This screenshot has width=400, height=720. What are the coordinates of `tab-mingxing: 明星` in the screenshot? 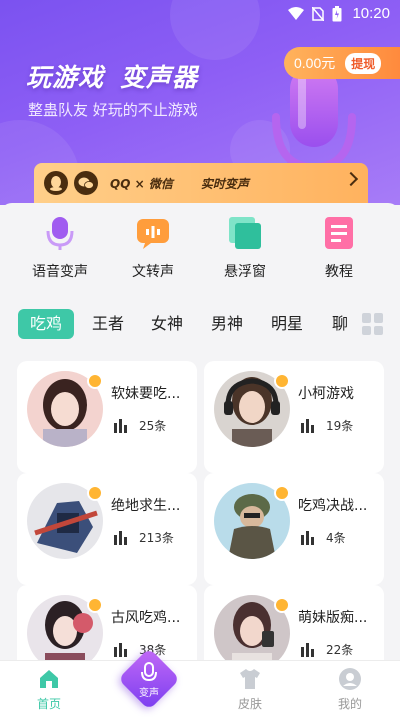 It's located at (287, 324).